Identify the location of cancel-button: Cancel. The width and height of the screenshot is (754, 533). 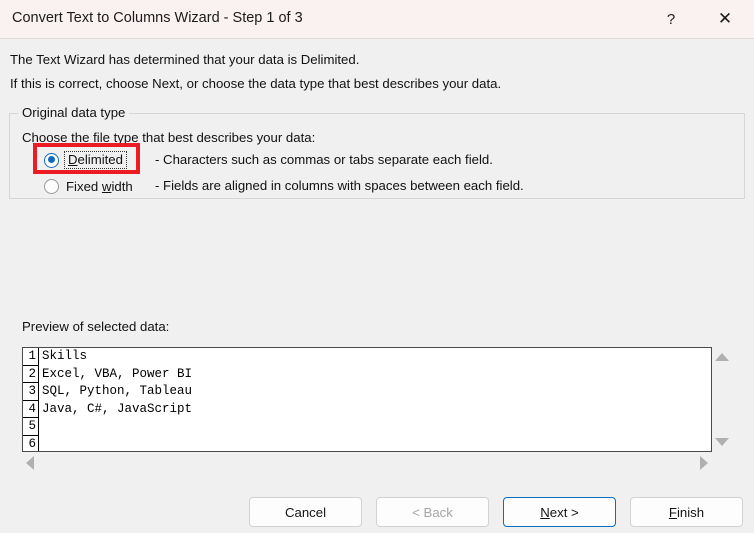
(305, 512).